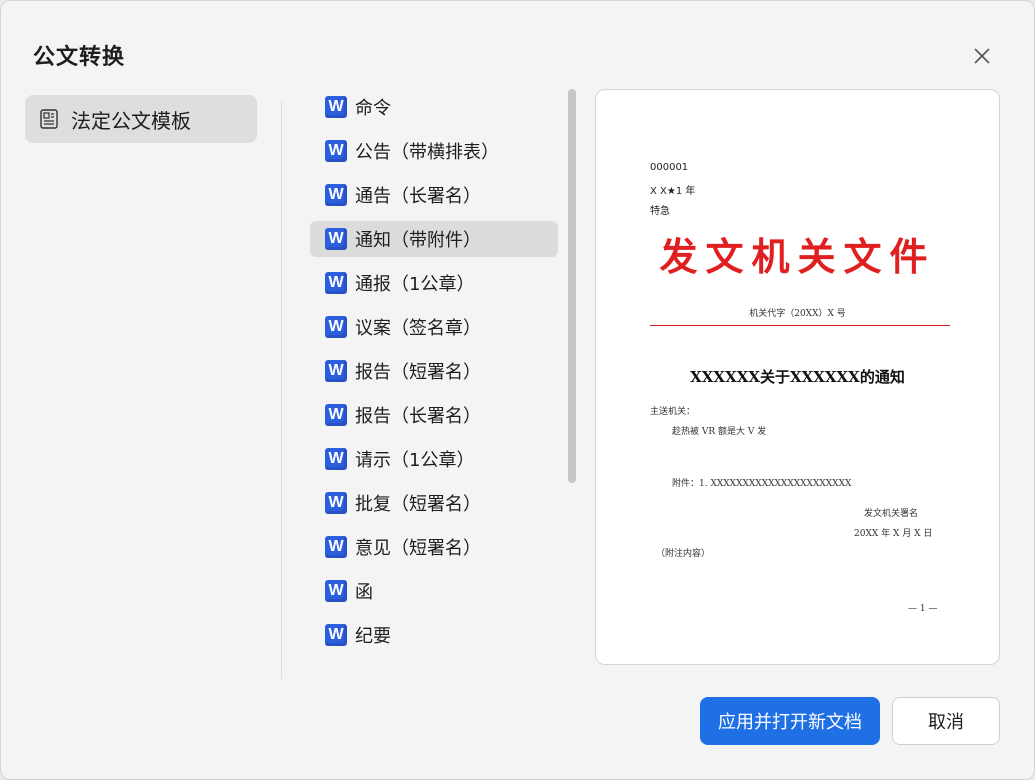 The height and width of the screenshot is (780, 1035). I want to click on preview-note: （附注内容）, so click(683, 554).